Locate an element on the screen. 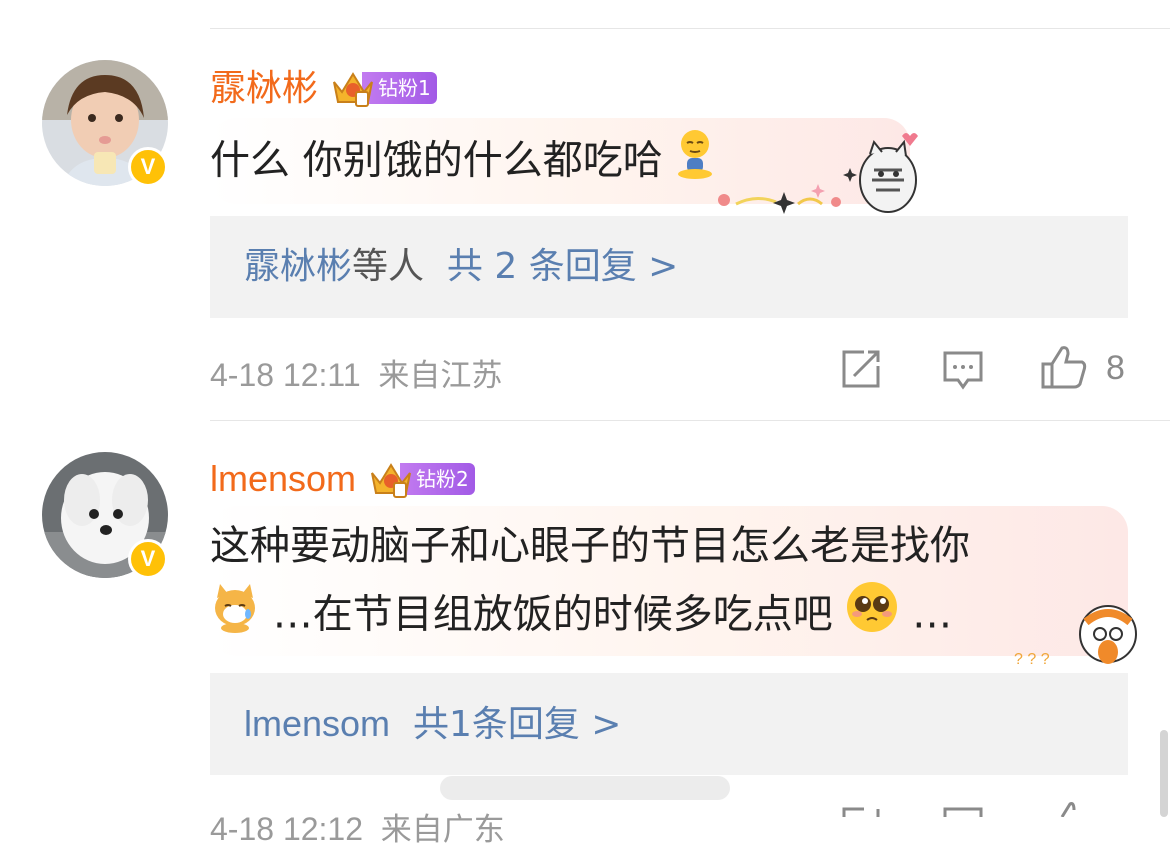 The height and width of the screenshot is (849, 1170). reply-author: 霡栤彬 is located at coordinates (298, 266).